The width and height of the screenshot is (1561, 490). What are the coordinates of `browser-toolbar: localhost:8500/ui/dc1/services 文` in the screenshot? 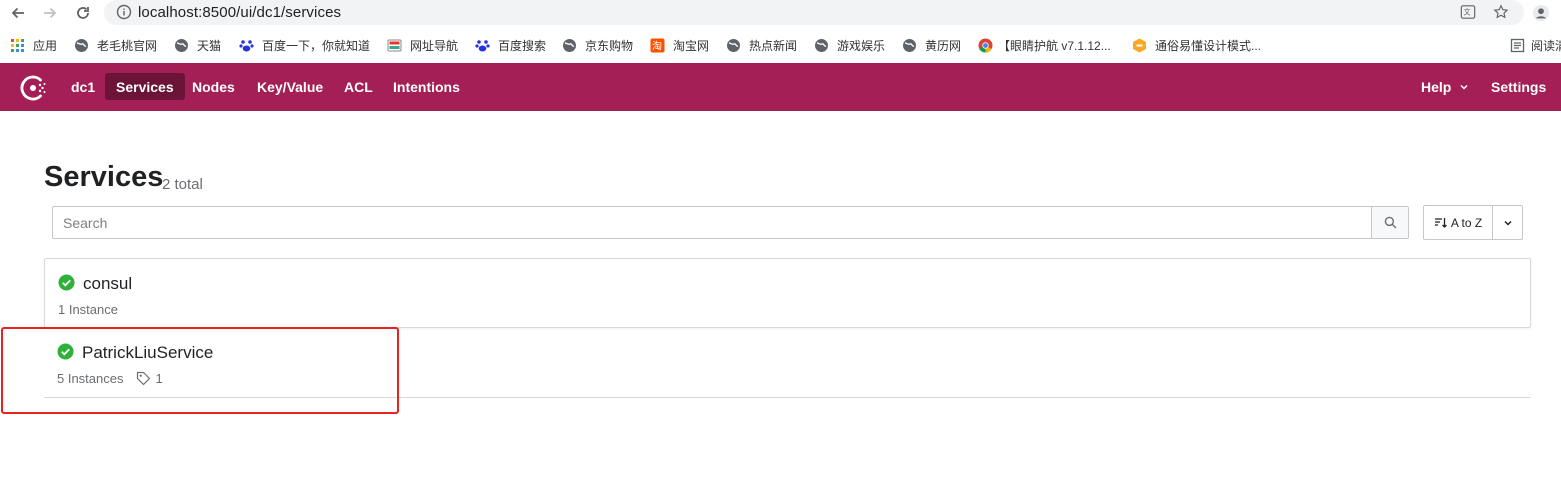 It's located at (780, 12).